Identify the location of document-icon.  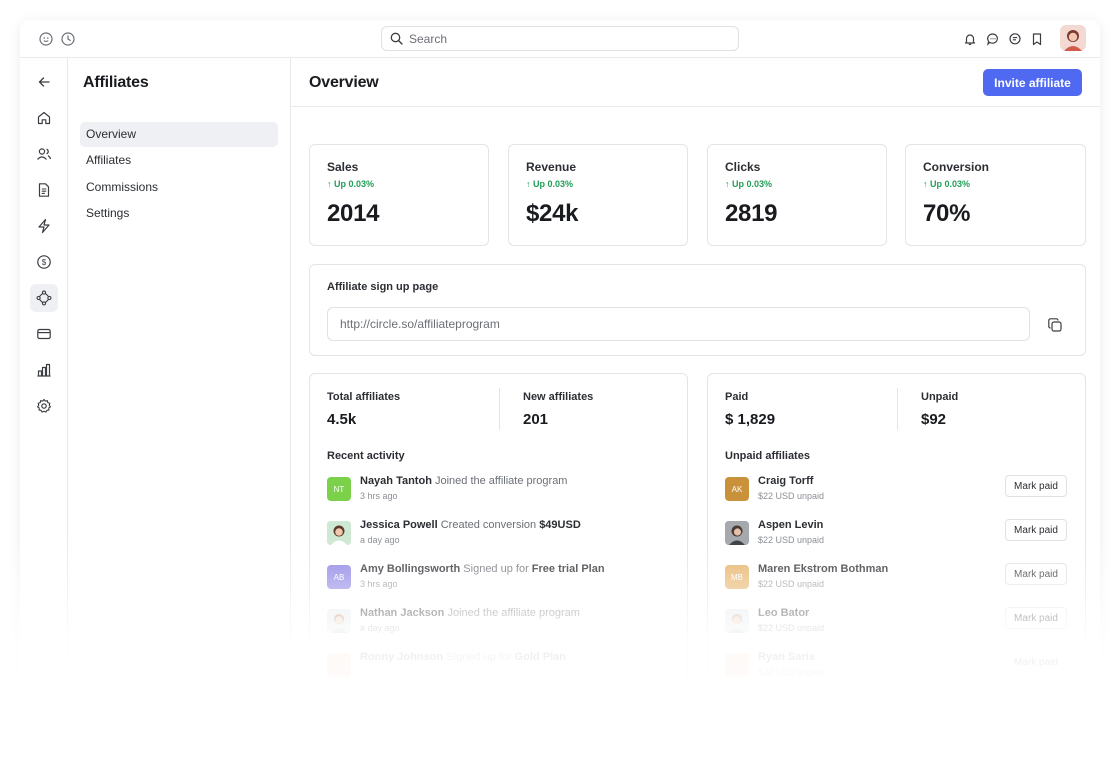
(44, 190).